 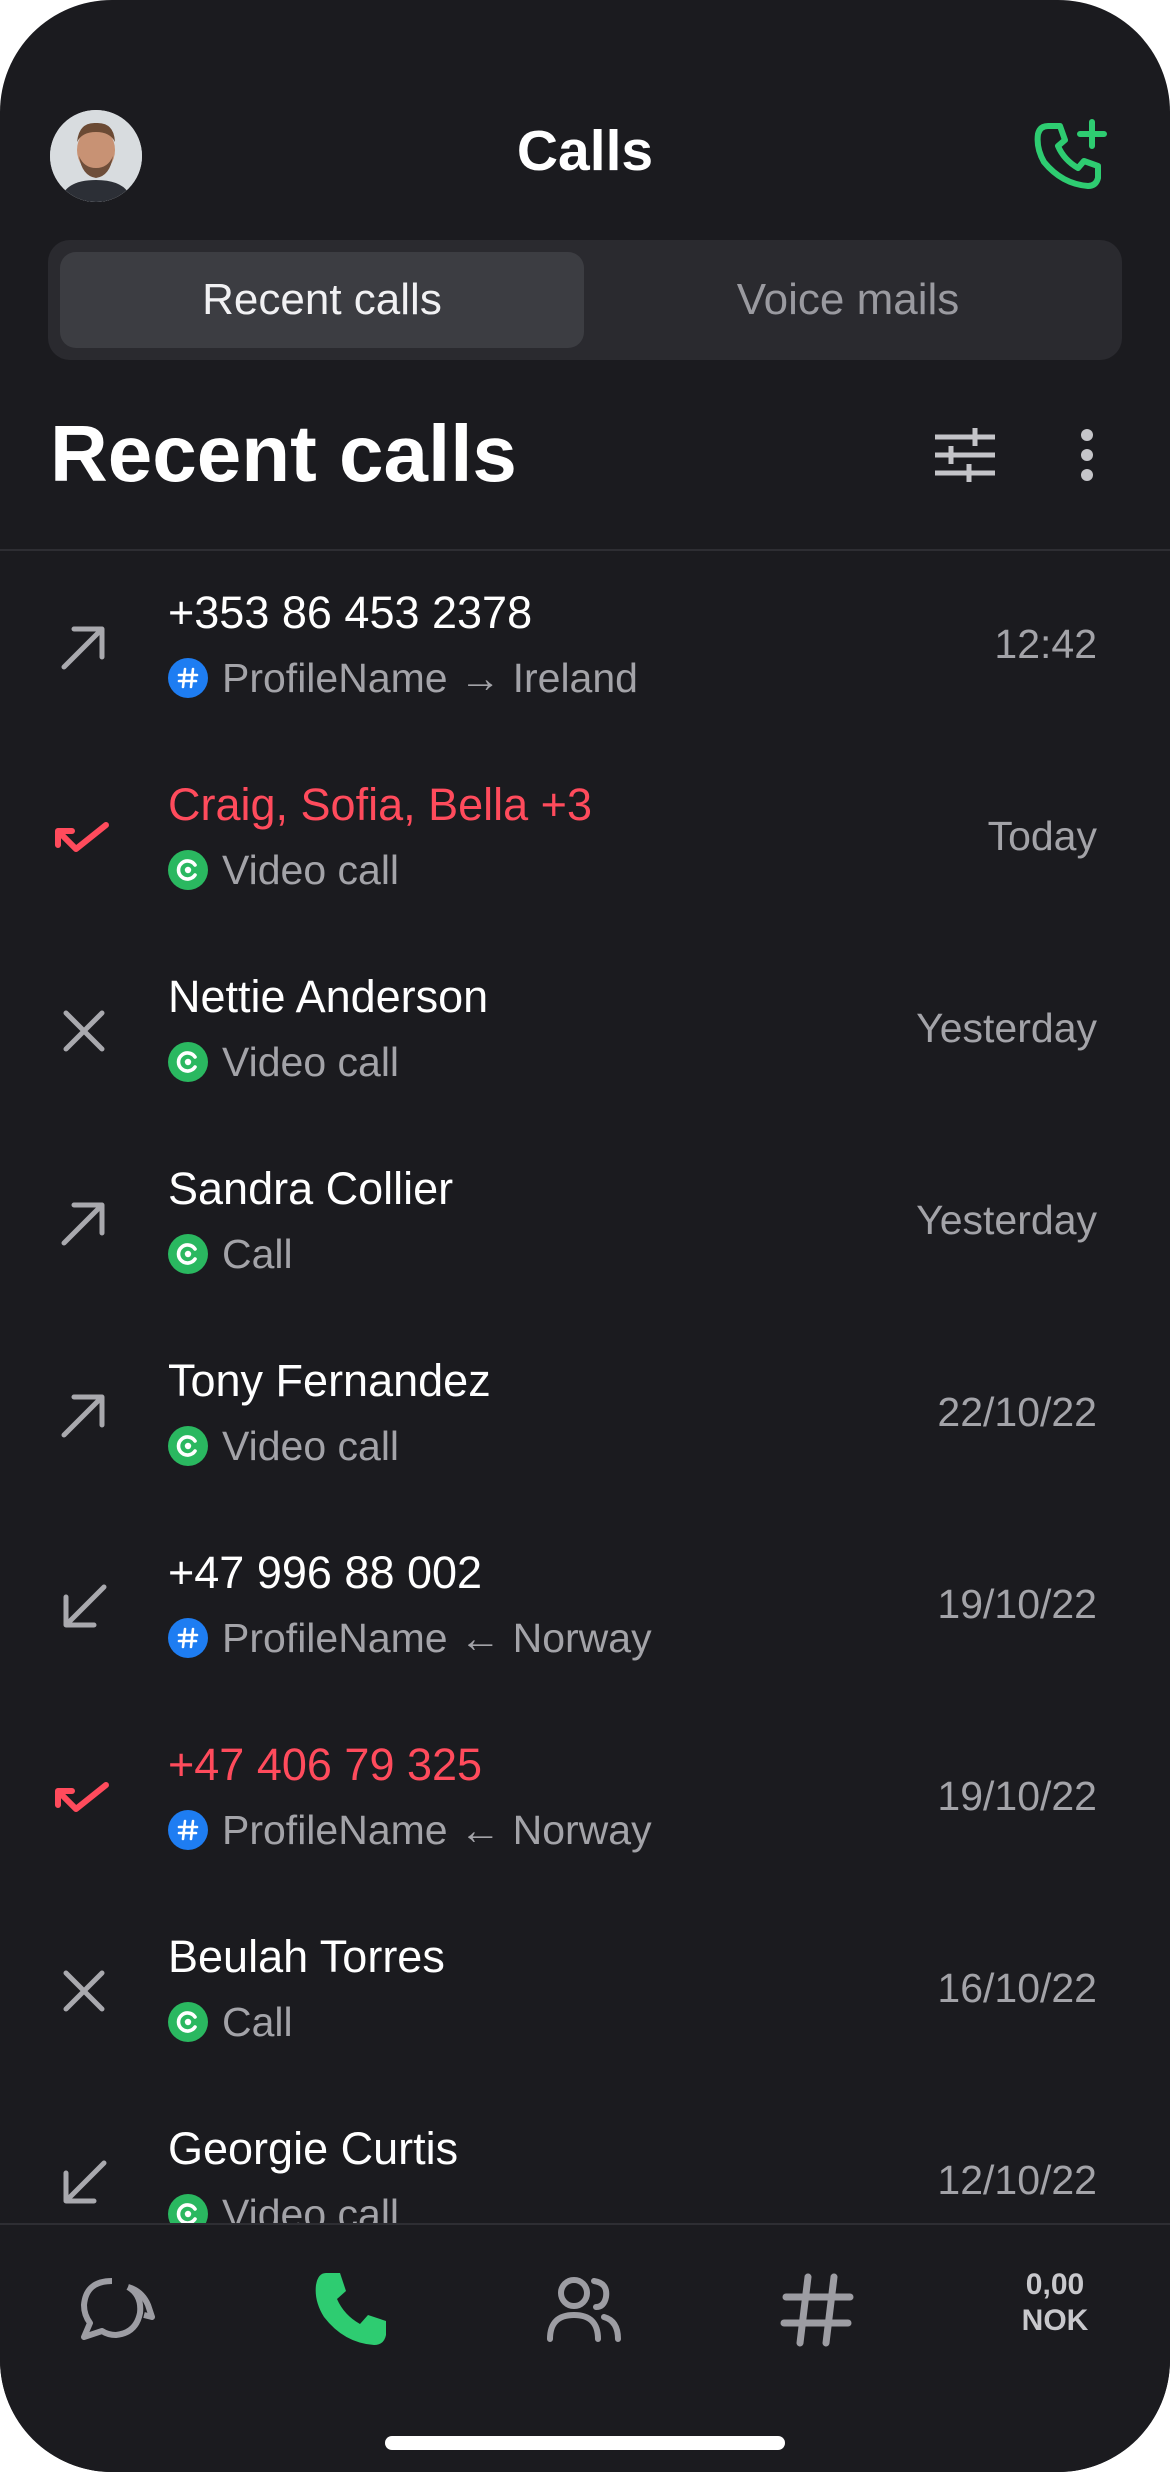 What do you see at coordinates (585, 1607) in the screenshot?
I see `call-row: +47 996 88 002 ProfileName ← Norway 19/10/22` at bounding box center [585, 1607].